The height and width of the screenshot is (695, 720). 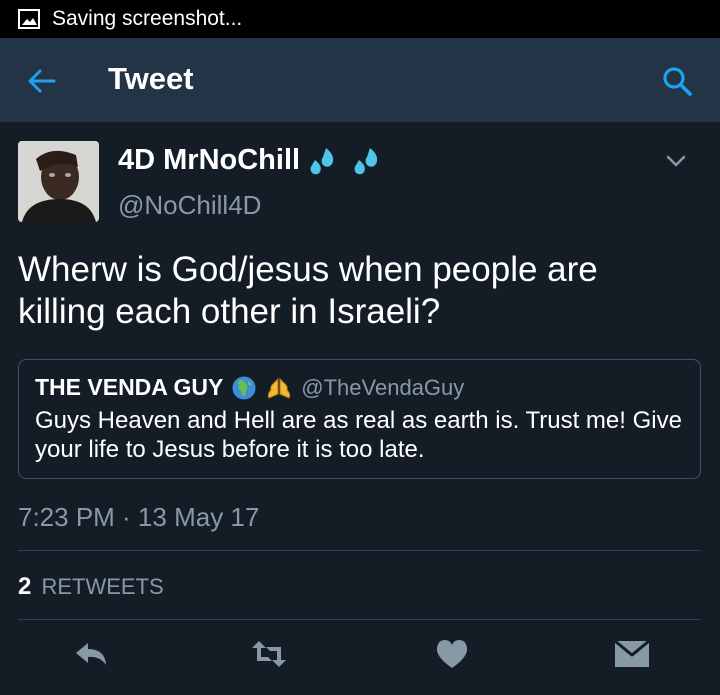 I want to click on search-icon, so click(x=677, y=81).